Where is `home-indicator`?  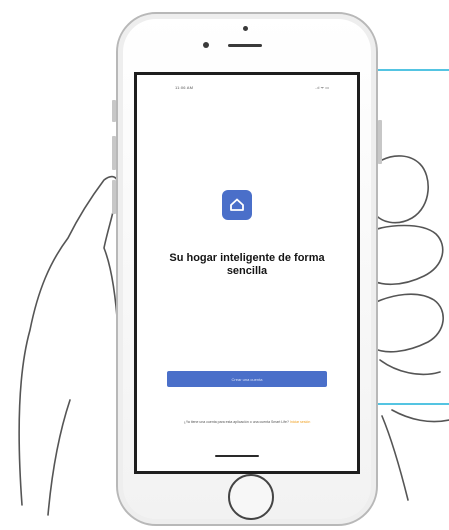
home-indicator is located at coordinates (237, 456).